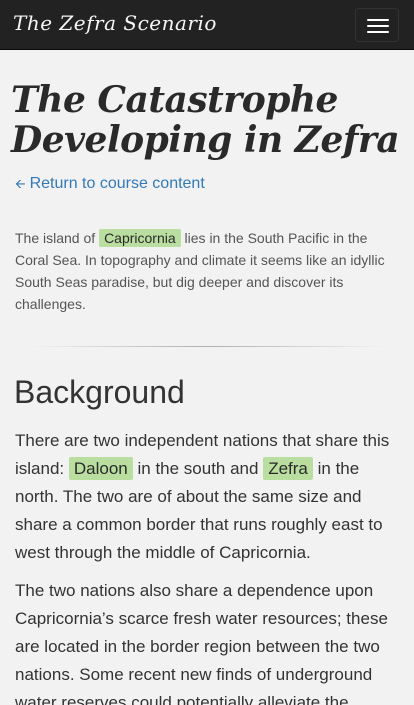 The width and height of the screenshot is (414, 705). I want to click on section-heading-background: Background, so click(99, 392).